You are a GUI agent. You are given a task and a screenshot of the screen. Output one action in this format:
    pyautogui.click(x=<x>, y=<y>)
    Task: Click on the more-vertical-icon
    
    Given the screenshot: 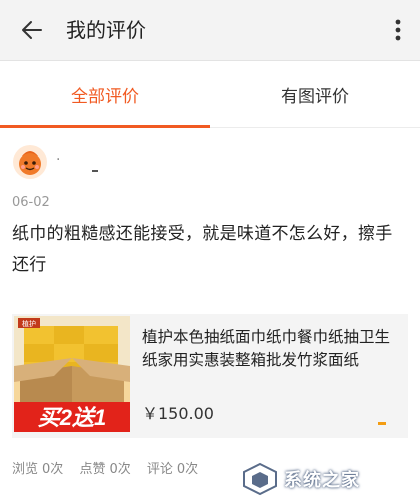 What is the action you would take?
    pyautogui.click(x=398, y=30)
    